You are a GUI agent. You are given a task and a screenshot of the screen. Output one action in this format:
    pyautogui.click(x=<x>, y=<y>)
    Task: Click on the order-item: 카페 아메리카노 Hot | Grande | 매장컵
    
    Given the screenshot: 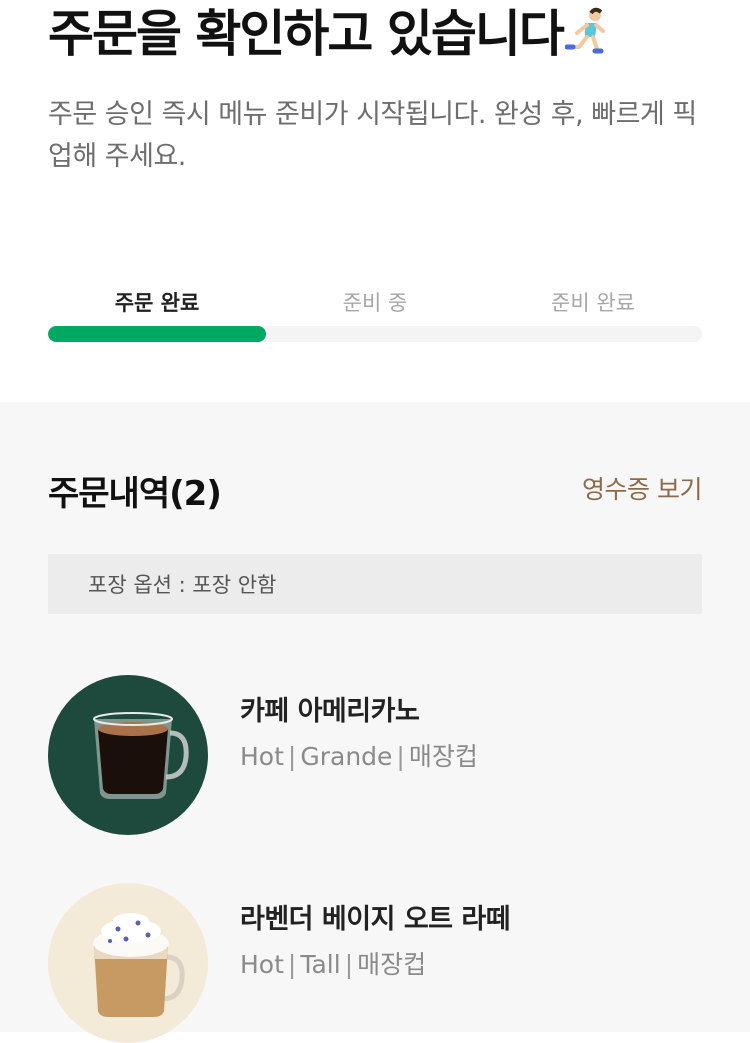 What is the action you would take?
    pyautogui.click(x=375, y=755)
    